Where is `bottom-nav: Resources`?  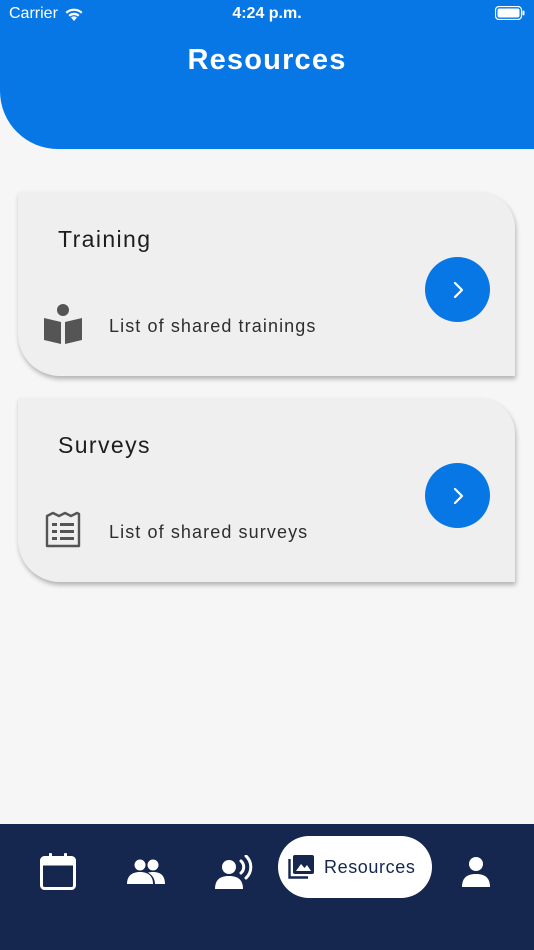
bottom-nav: Resources is located at coordinates (267, 887).